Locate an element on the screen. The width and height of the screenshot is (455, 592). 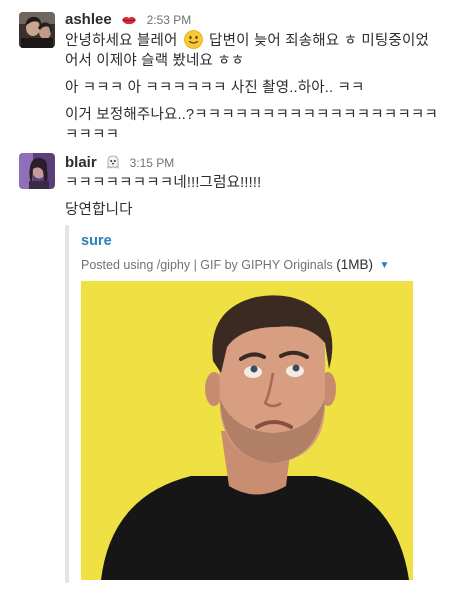
slightly-smiling-face-icon is located at coordinates (193, 39).